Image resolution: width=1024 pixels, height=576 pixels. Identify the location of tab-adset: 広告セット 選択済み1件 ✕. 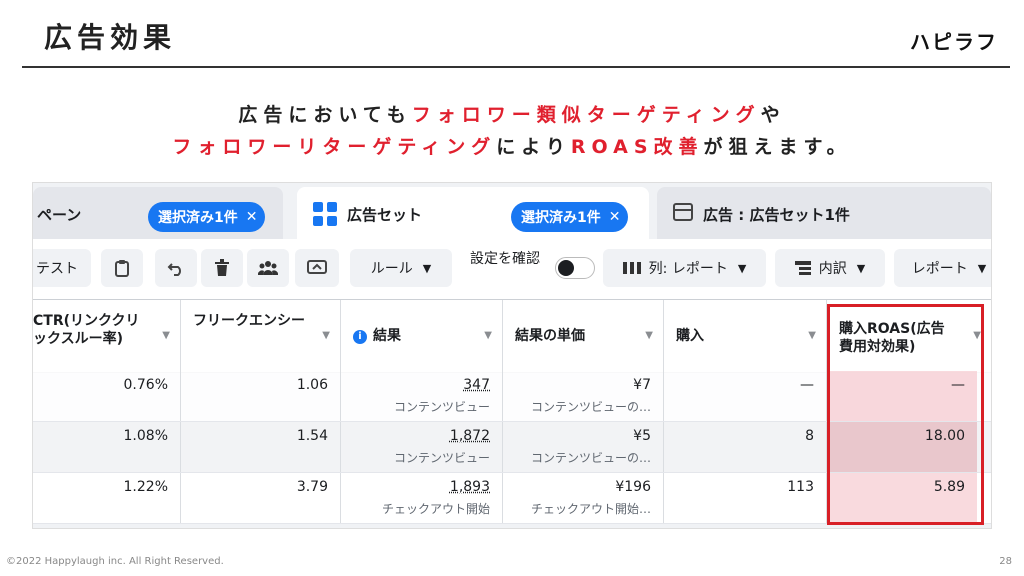
(473, 213).